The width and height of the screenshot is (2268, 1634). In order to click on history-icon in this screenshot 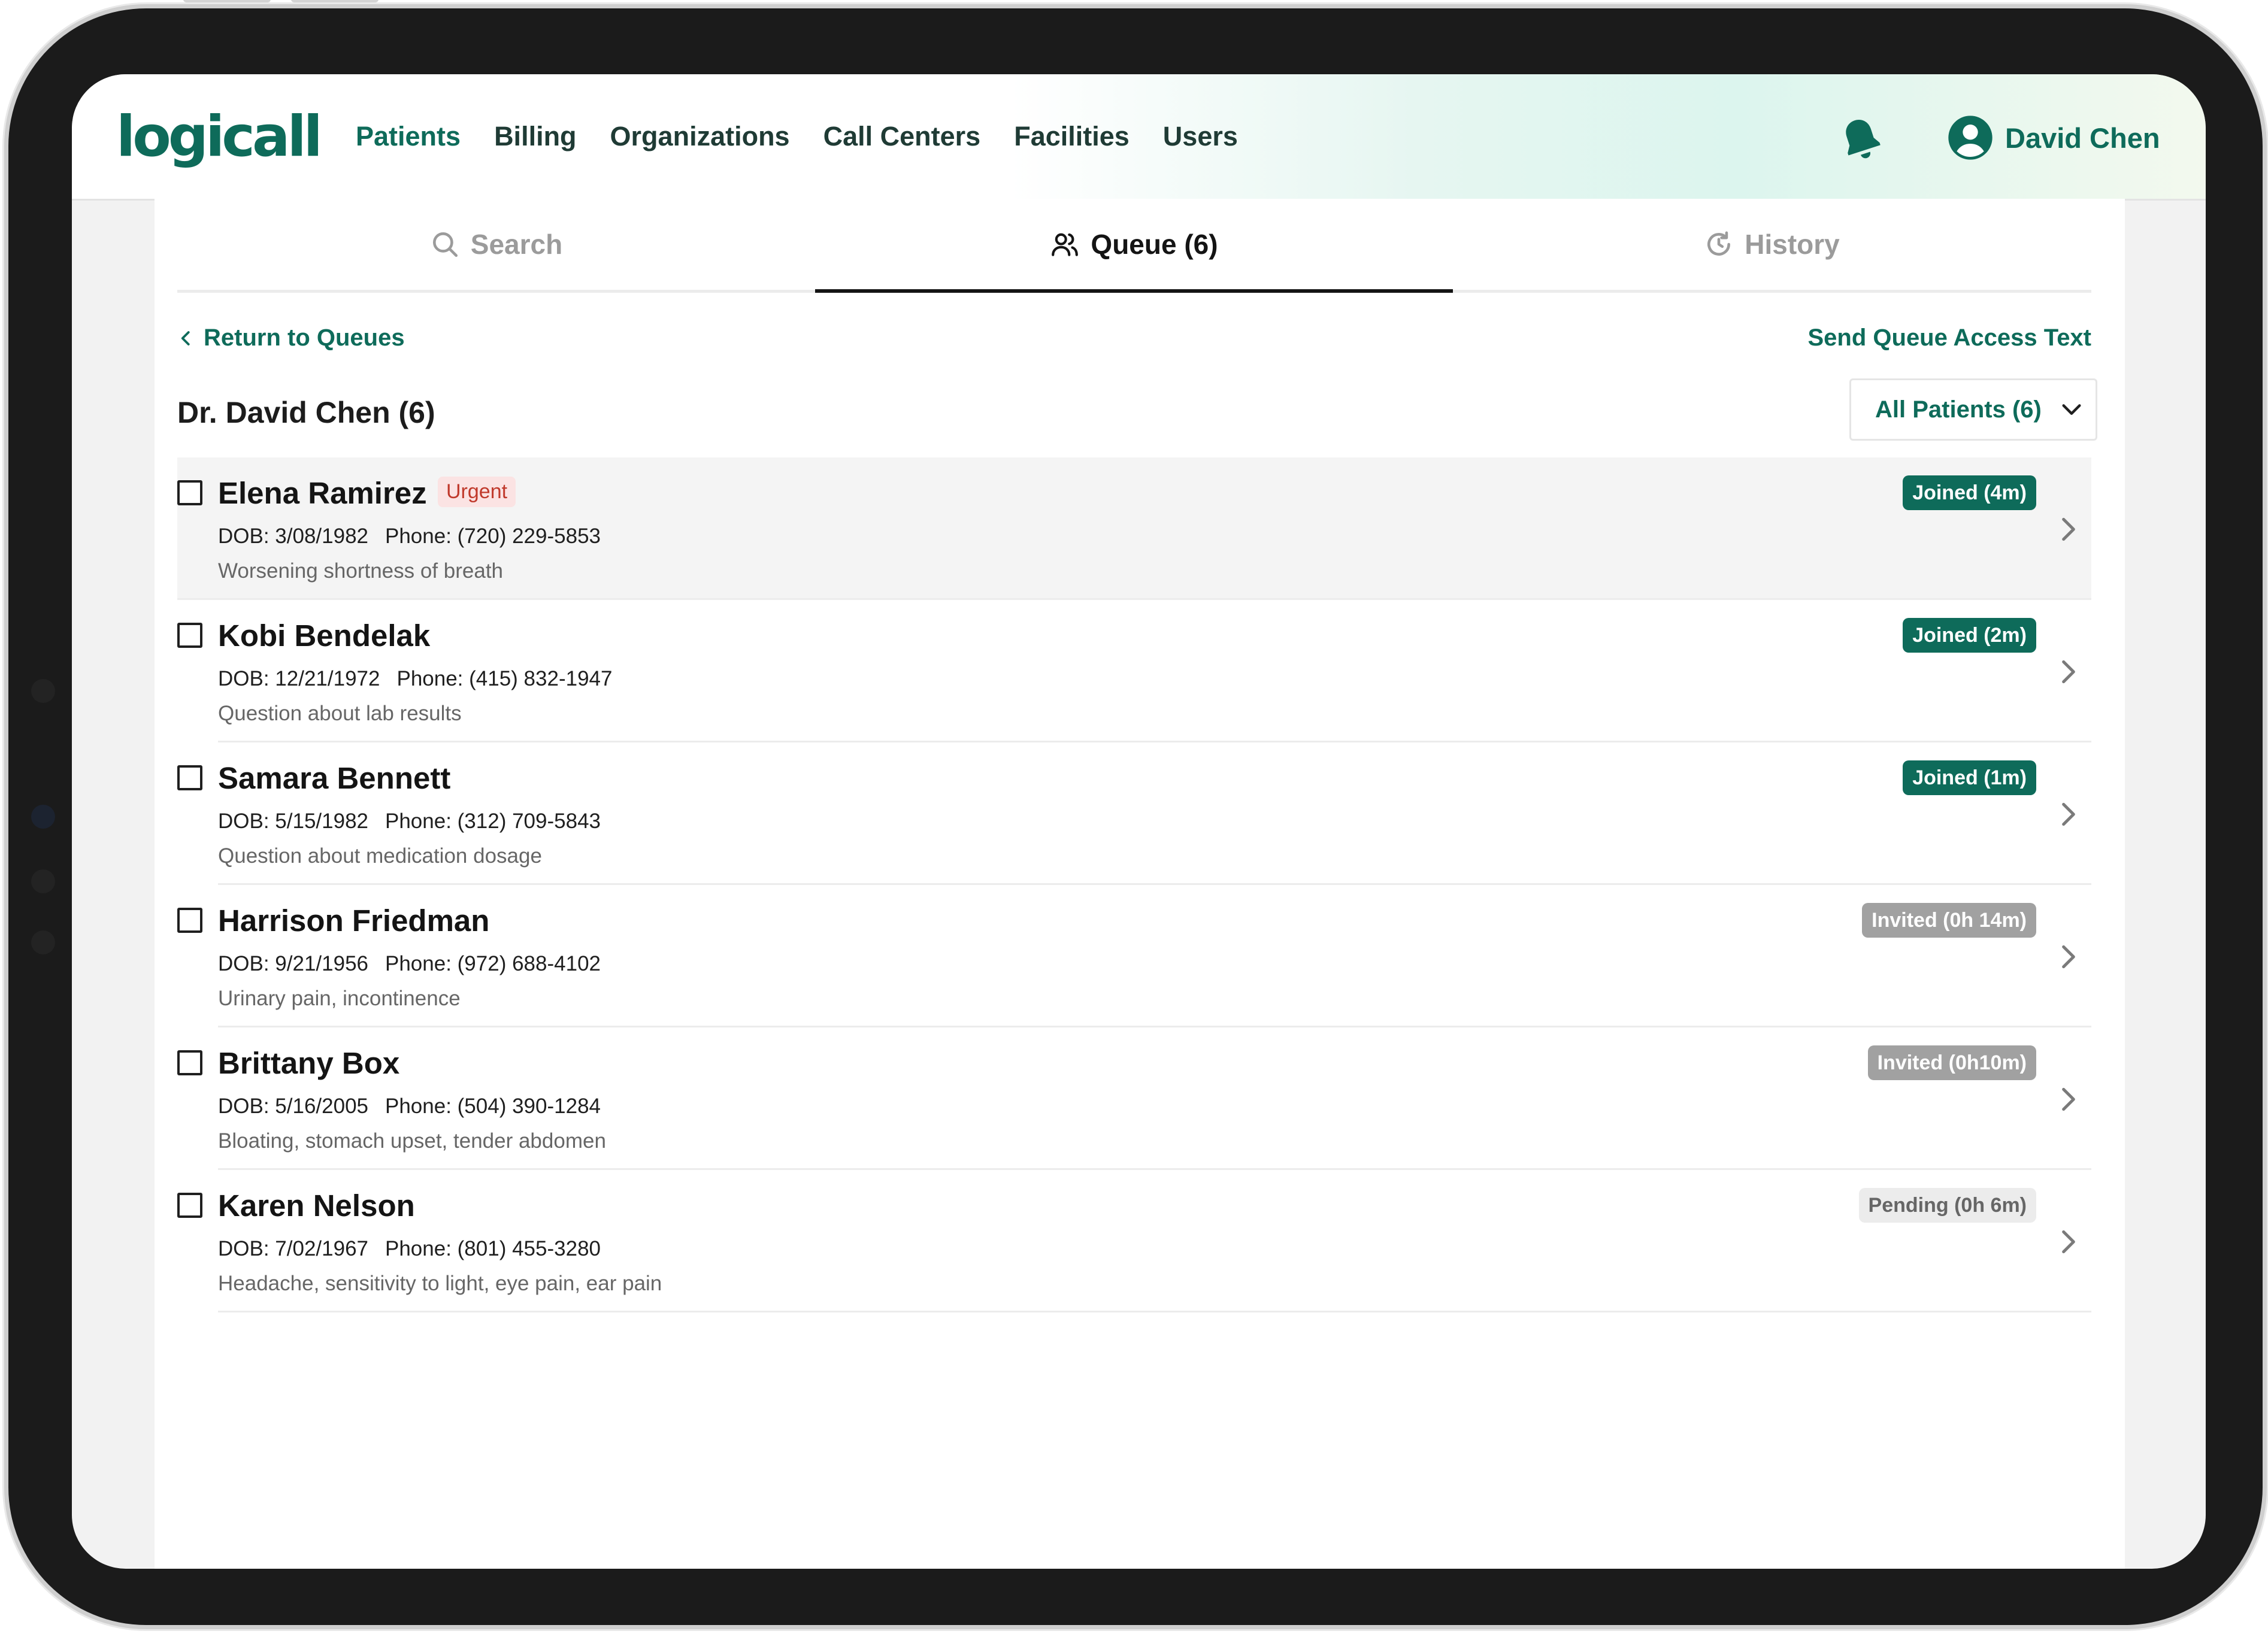, I will do `click(1719, 243)`.